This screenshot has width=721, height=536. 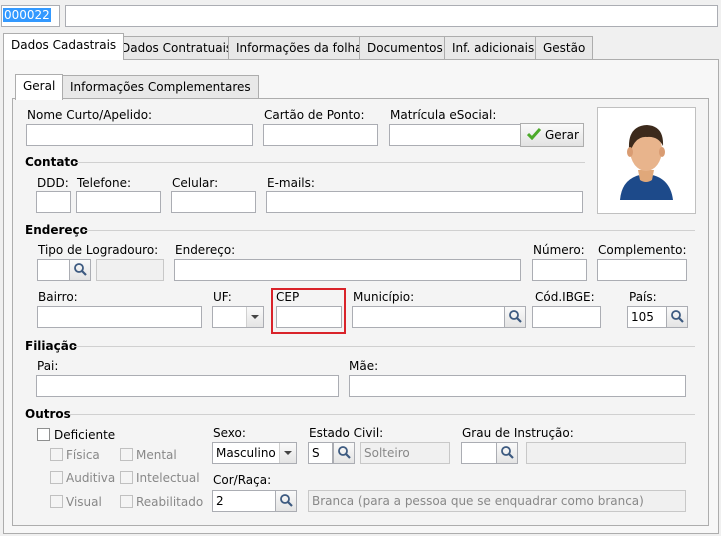 What do you see at coordinates (39, 87) in the screenshot?
I see `subtab-geral: Geral` at bounding box center [39, 87].